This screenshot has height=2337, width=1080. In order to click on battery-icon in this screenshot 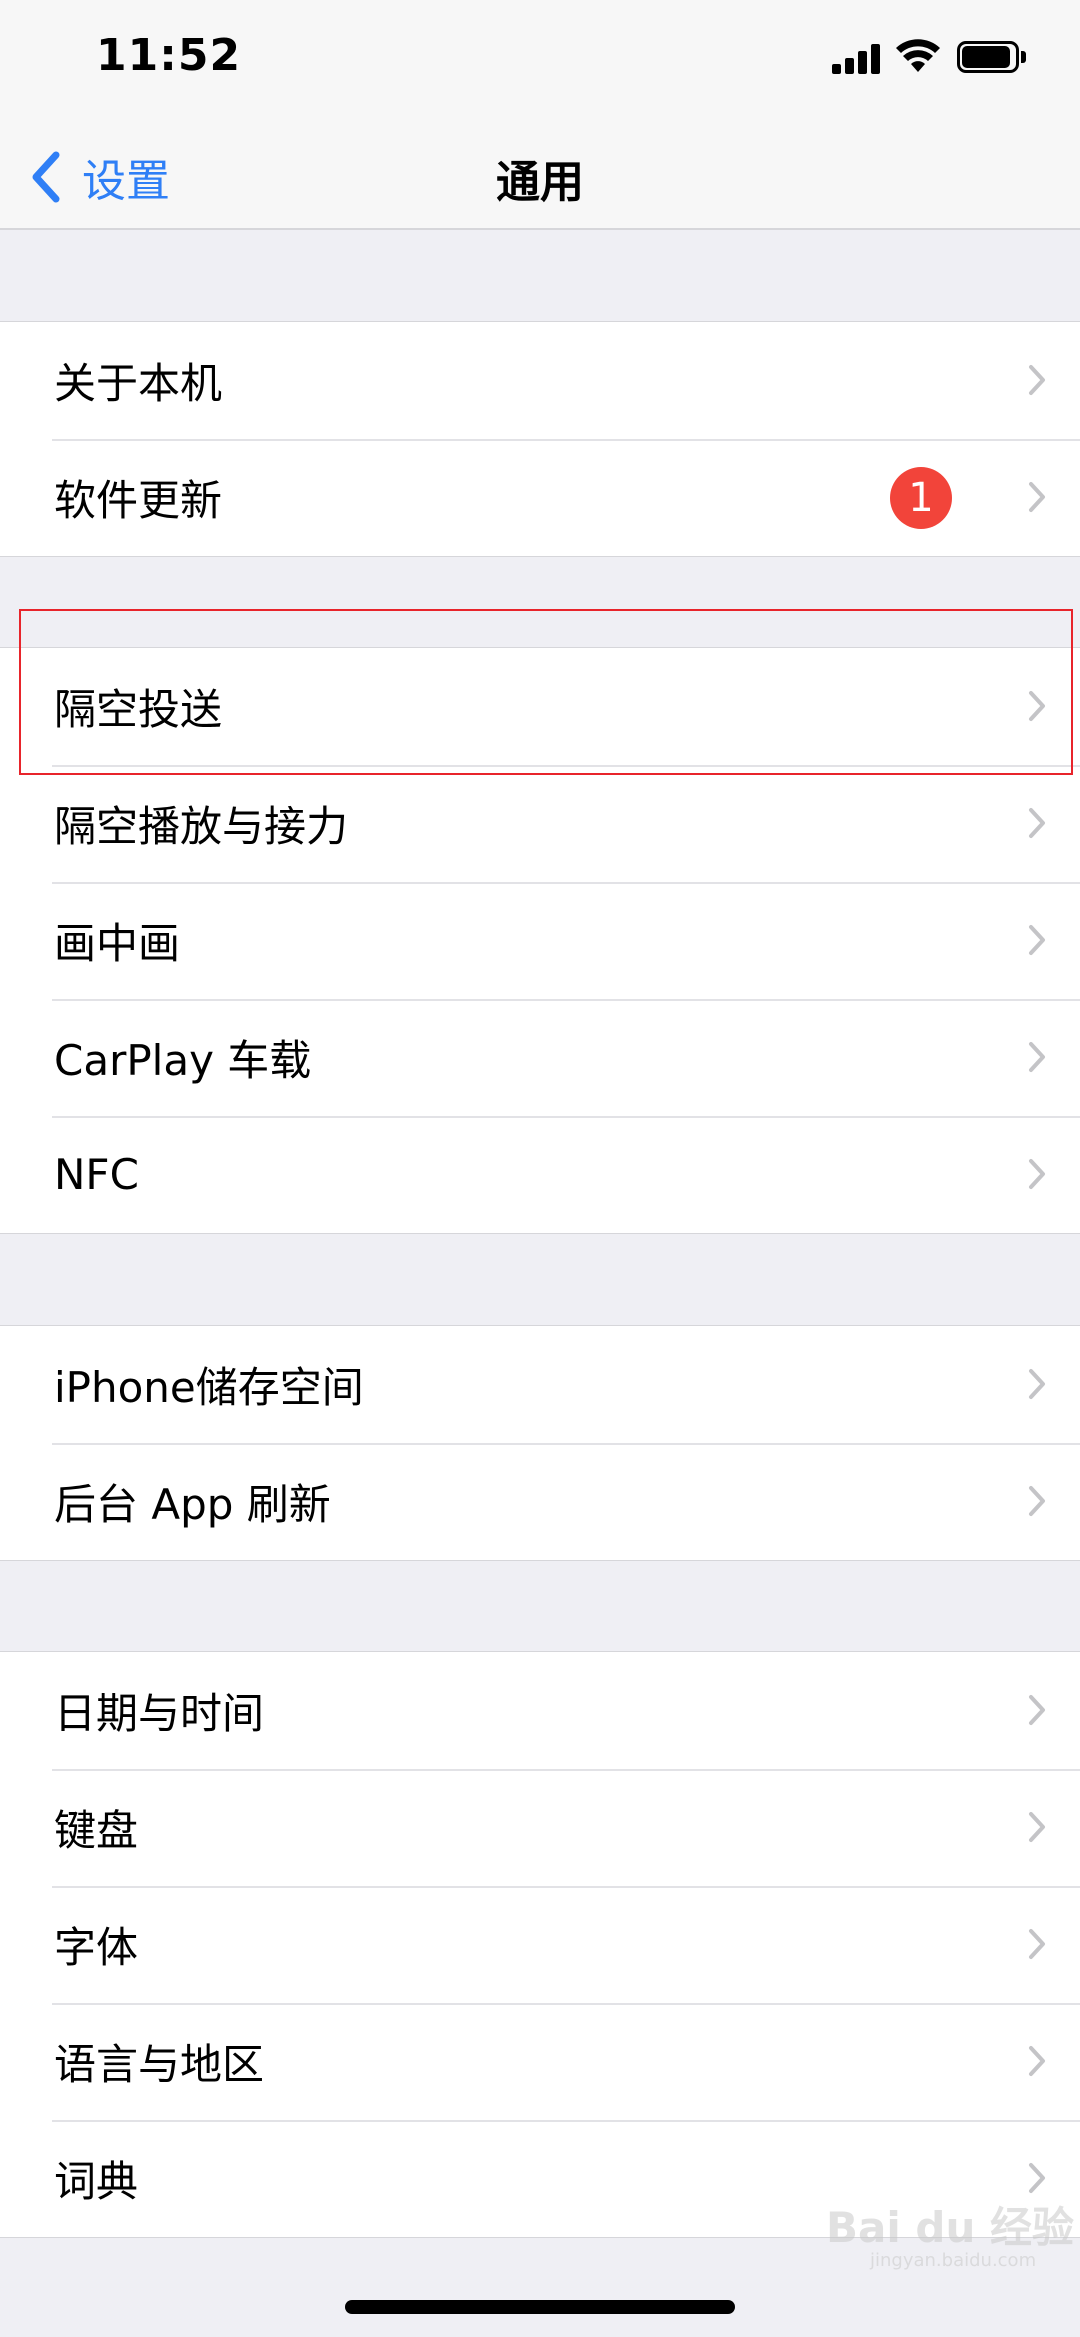, I will do `click(991, 57)`.